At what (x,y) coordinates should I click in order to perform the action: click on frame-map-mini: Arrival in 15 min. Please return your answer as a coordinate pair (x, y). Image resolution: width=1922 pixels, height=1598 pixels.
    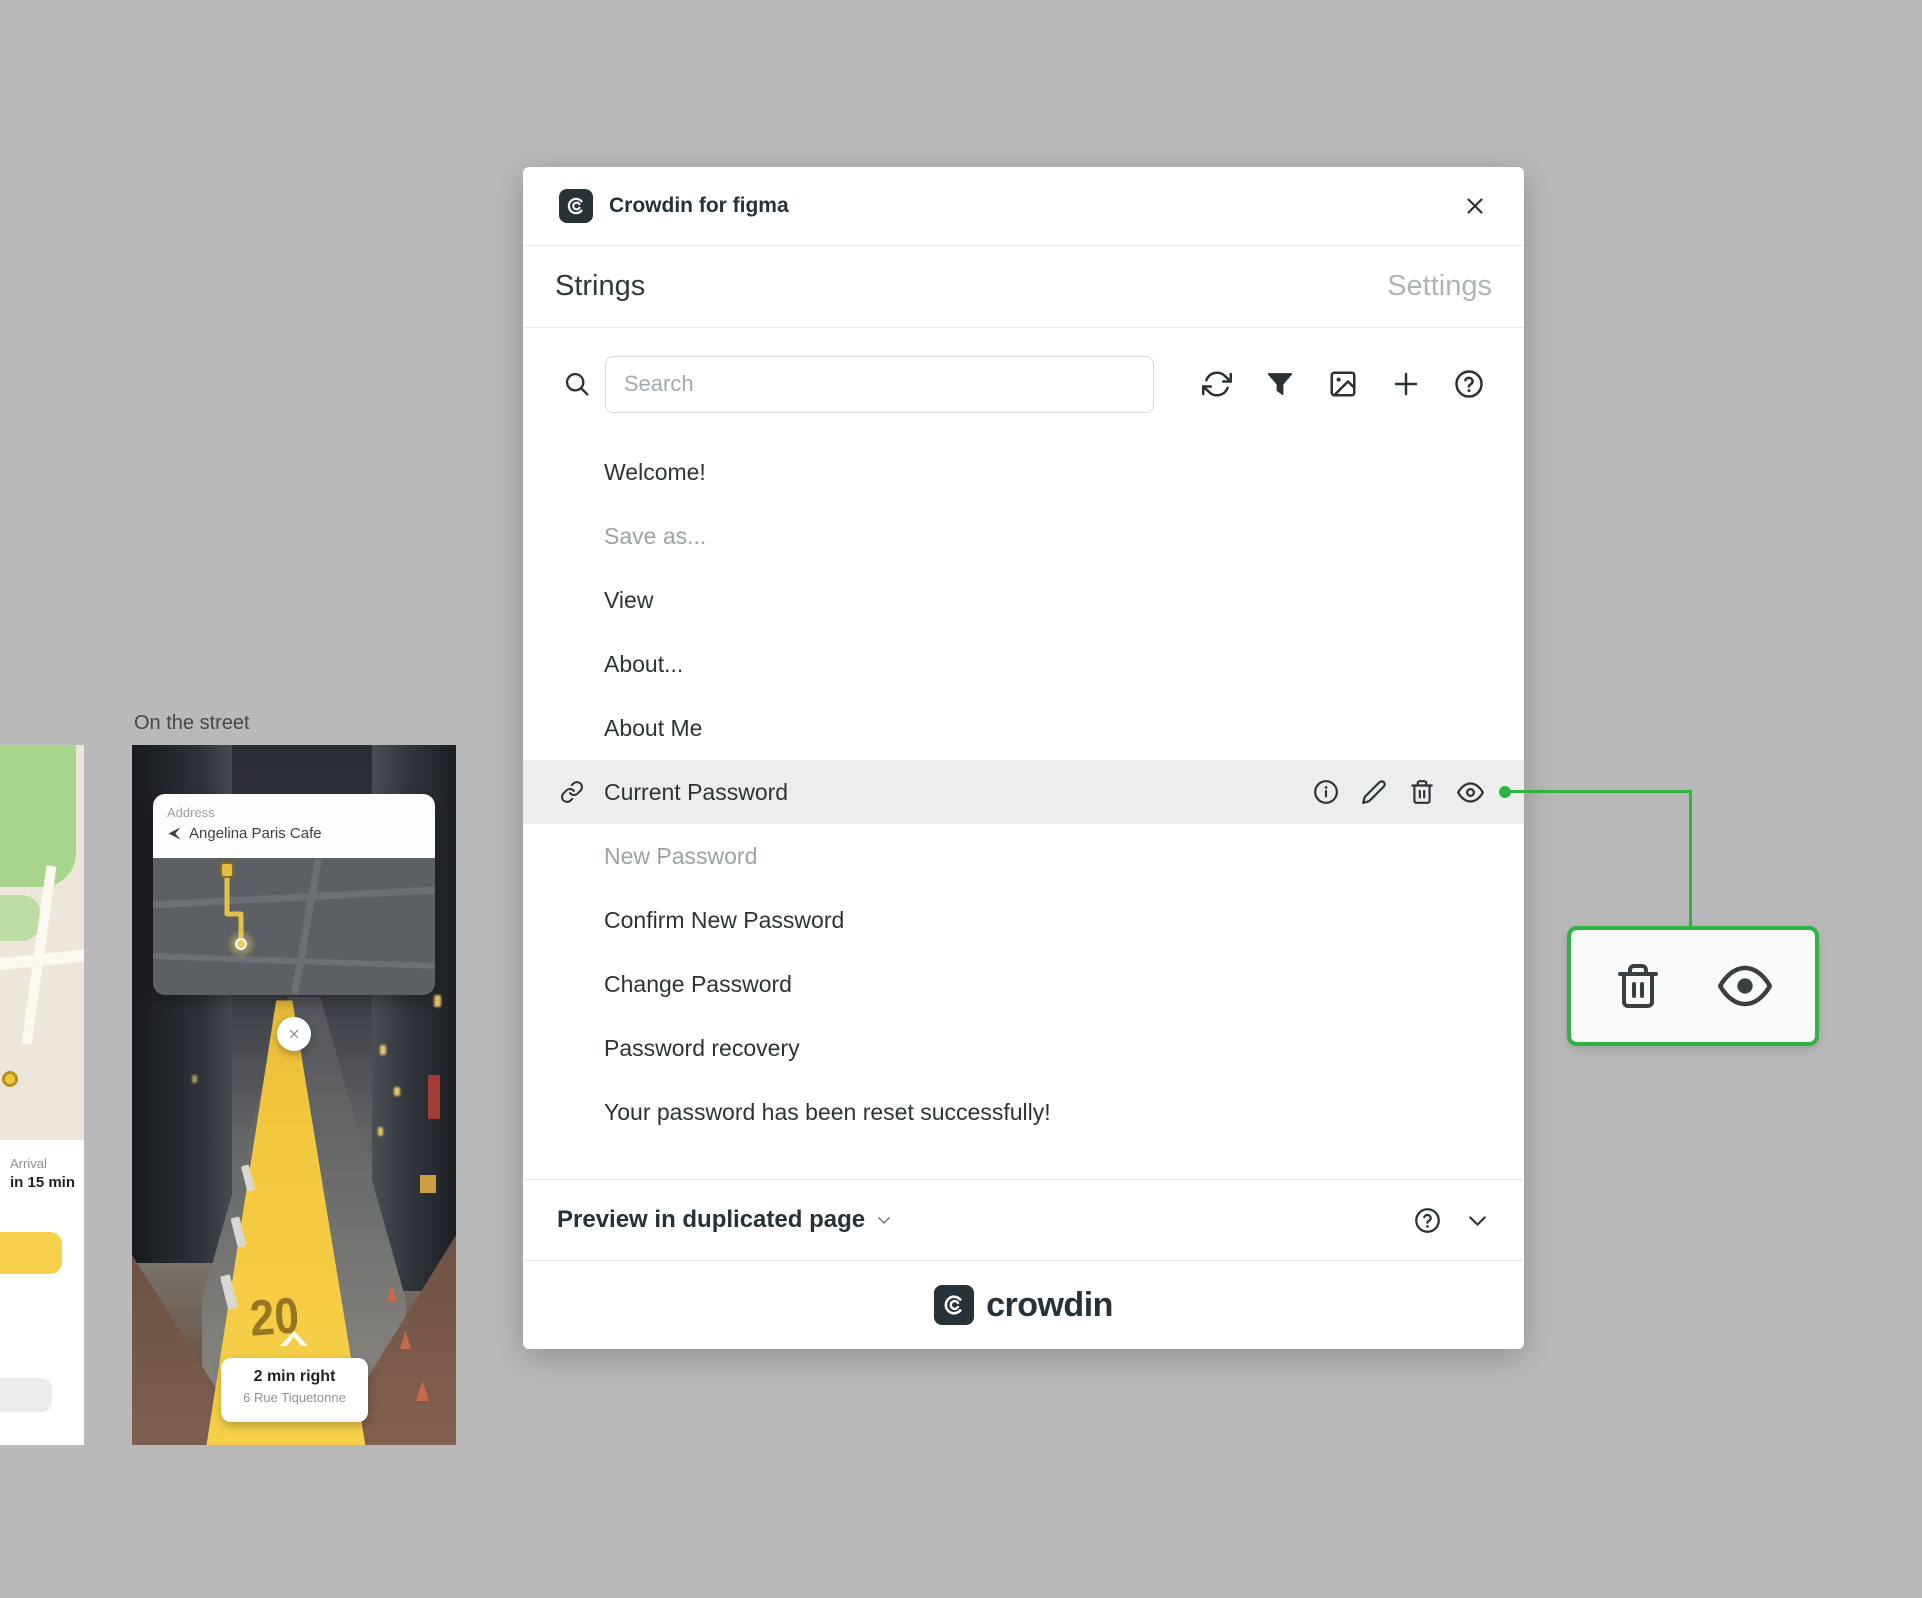
    Looking at the image, I should click on (42, 1095).